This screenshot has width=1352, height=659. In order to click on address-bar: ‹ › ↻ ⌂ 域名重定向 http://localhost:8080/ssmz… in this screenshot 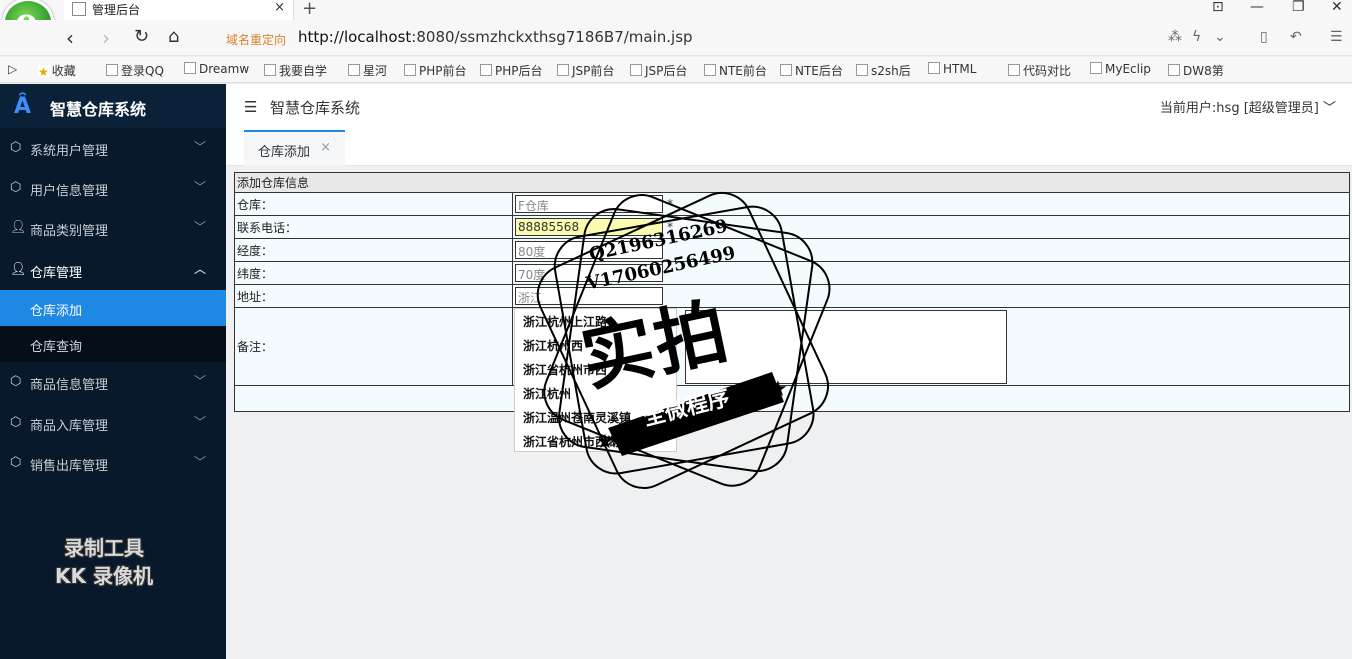, I will do `click(676, 38)`.